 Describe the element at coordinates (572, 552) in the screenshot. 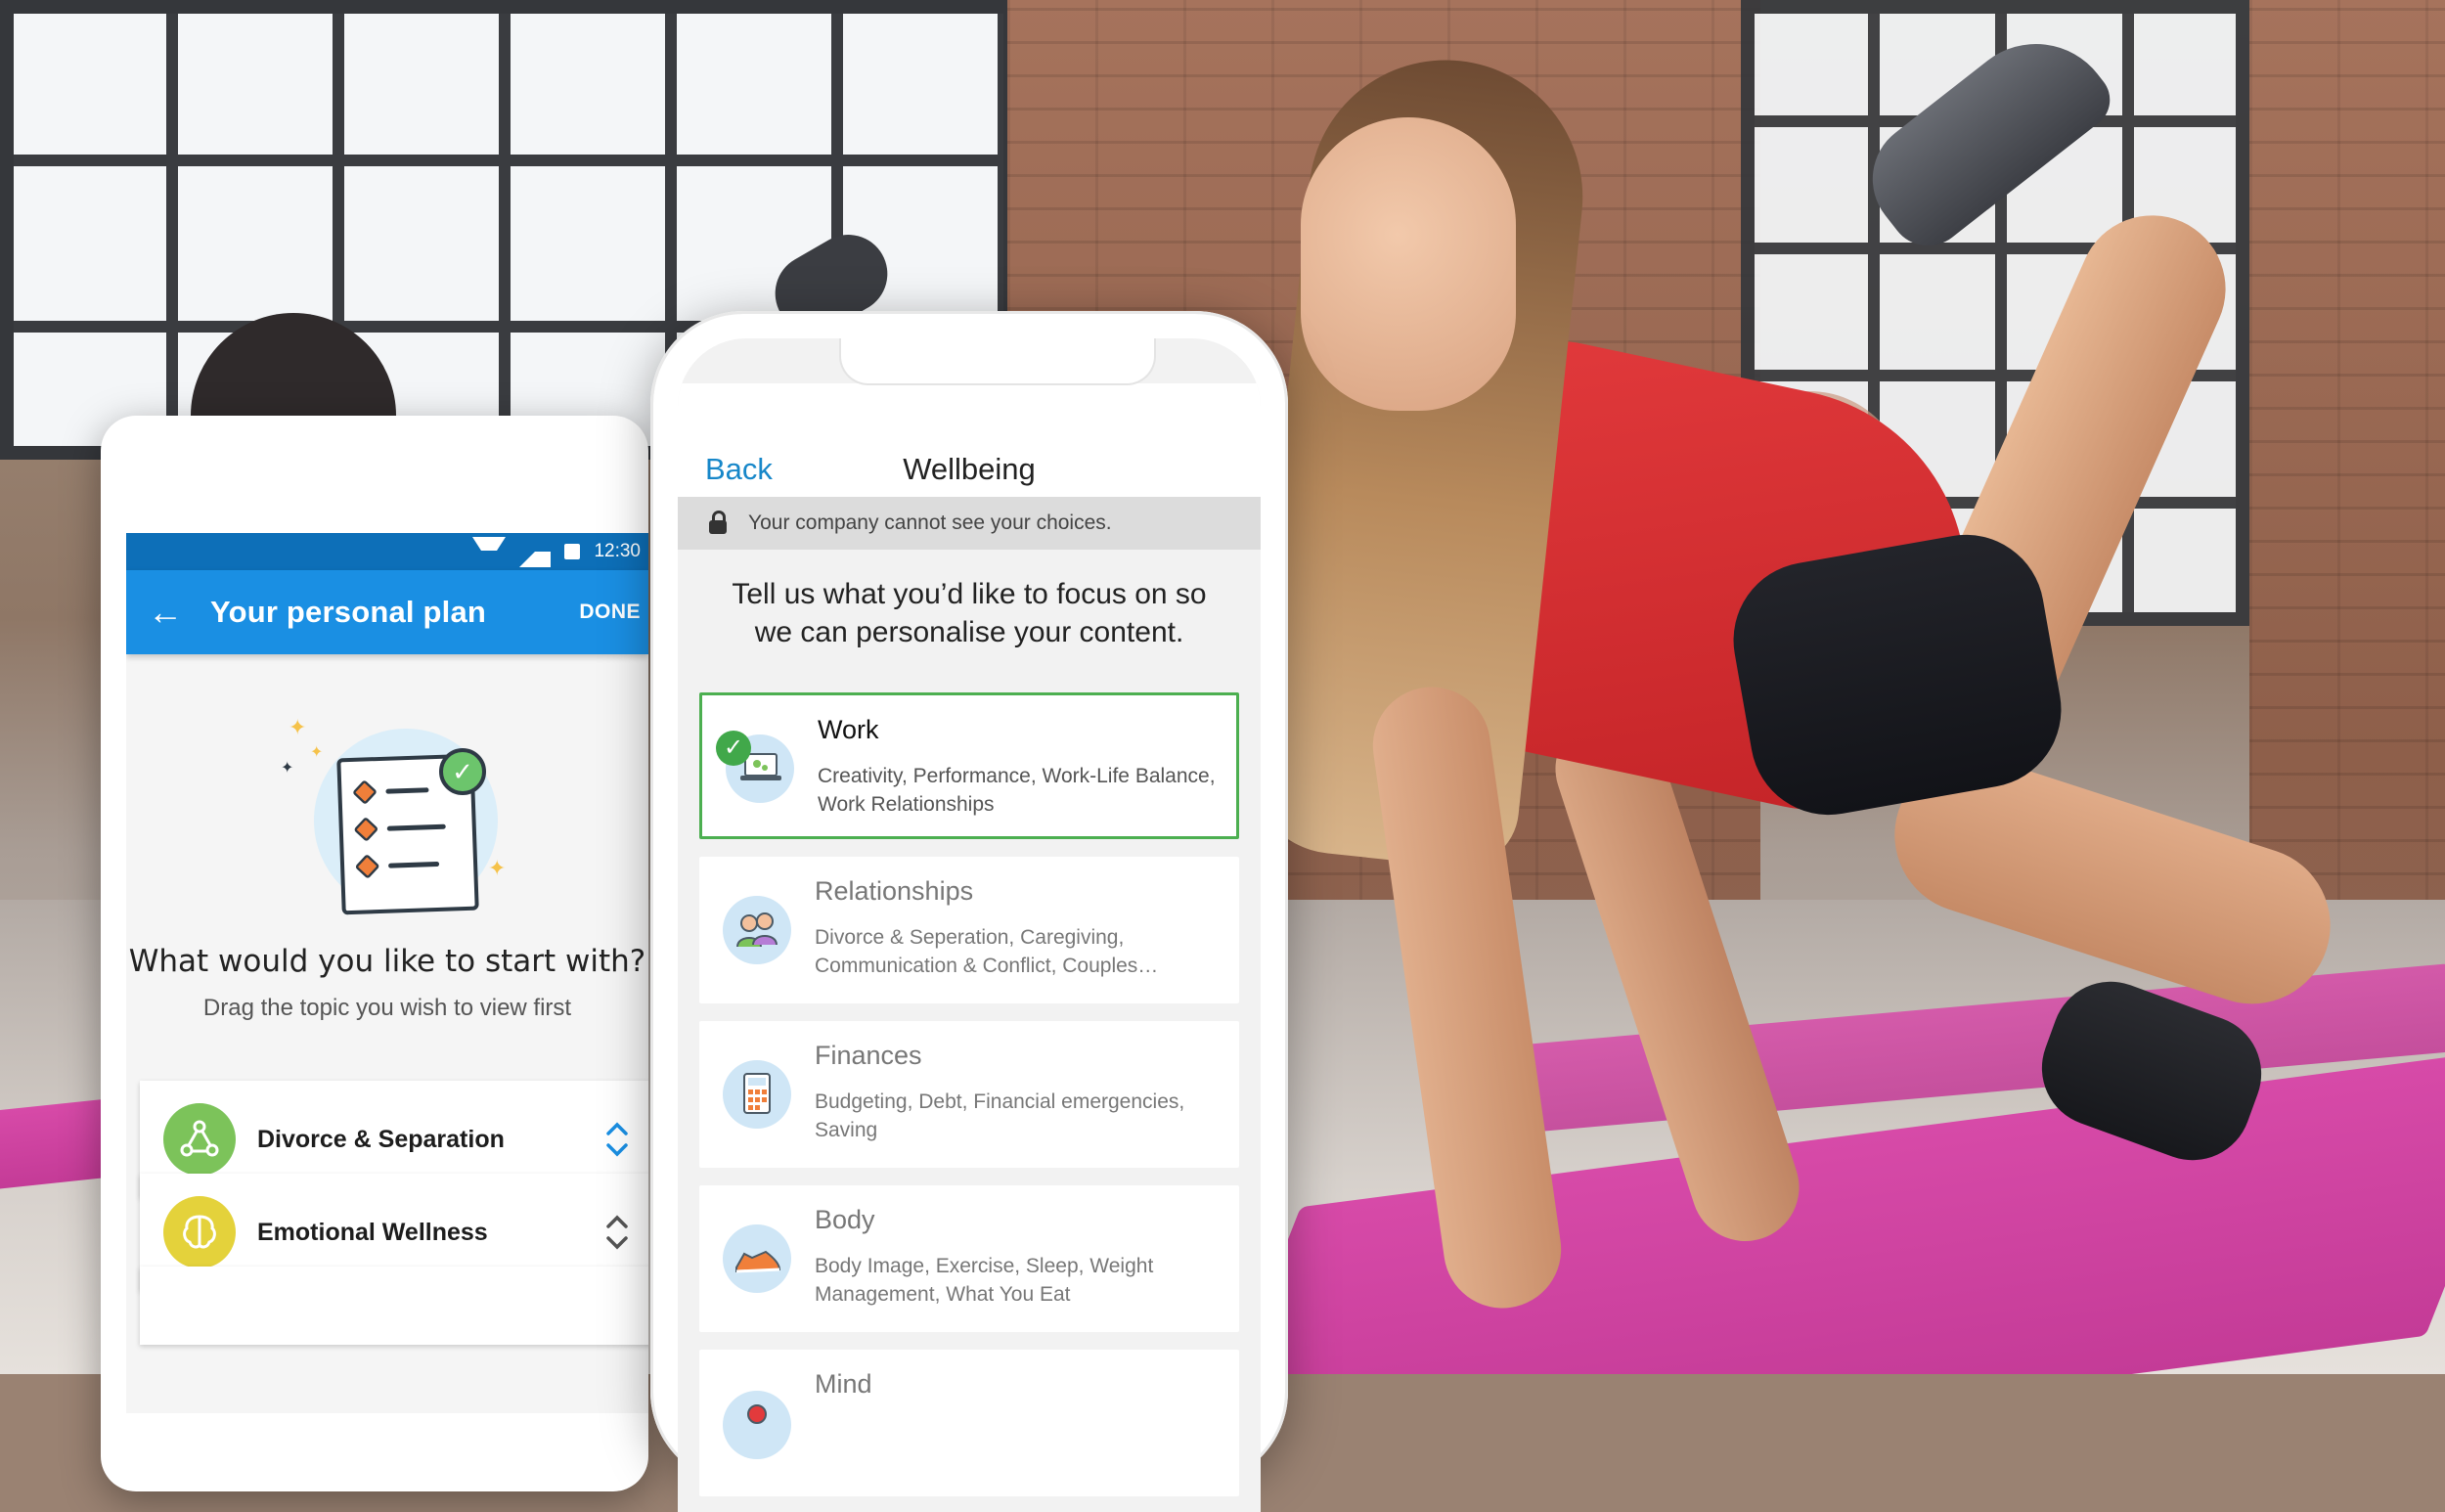

I see `battery-icon` at that location.